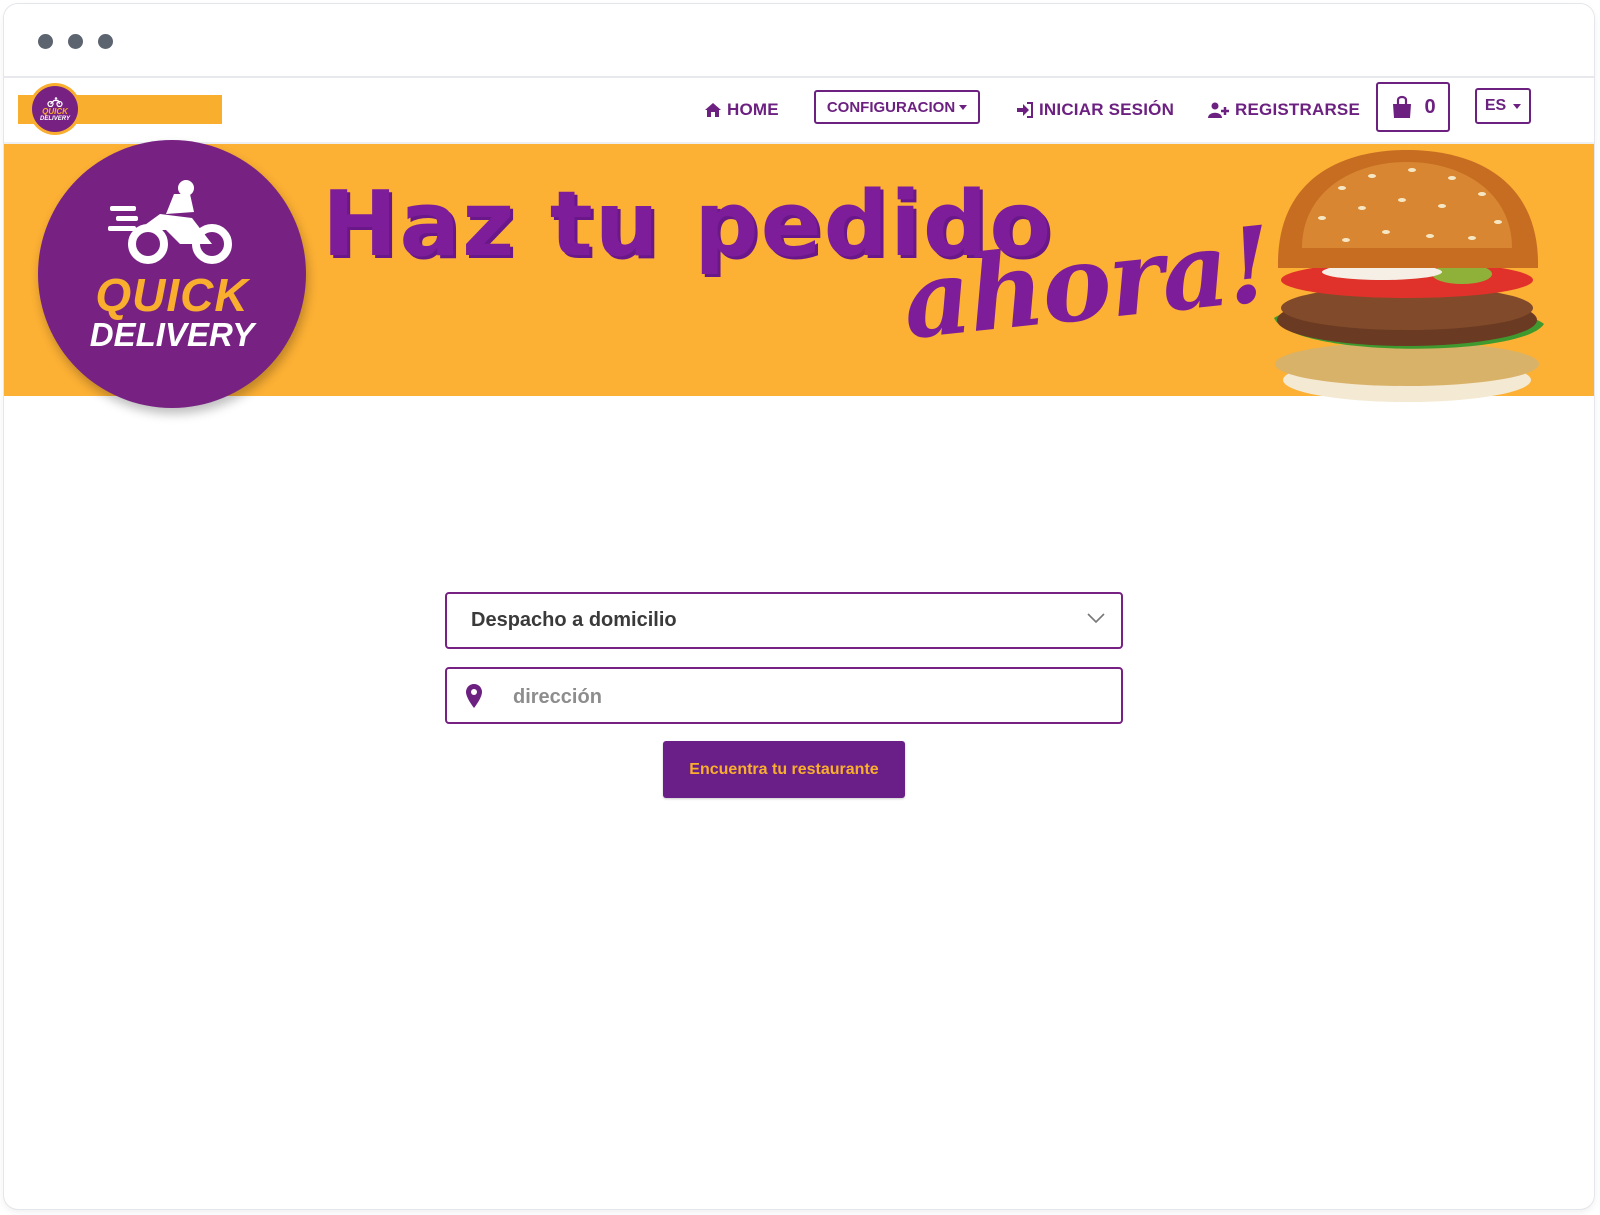 This screenshot has width=1600, height=1215. What do you see at coordinates (753, 109) in the screenshot?
I see `nav-home-label: HOME` at bounding box center [753, 109].